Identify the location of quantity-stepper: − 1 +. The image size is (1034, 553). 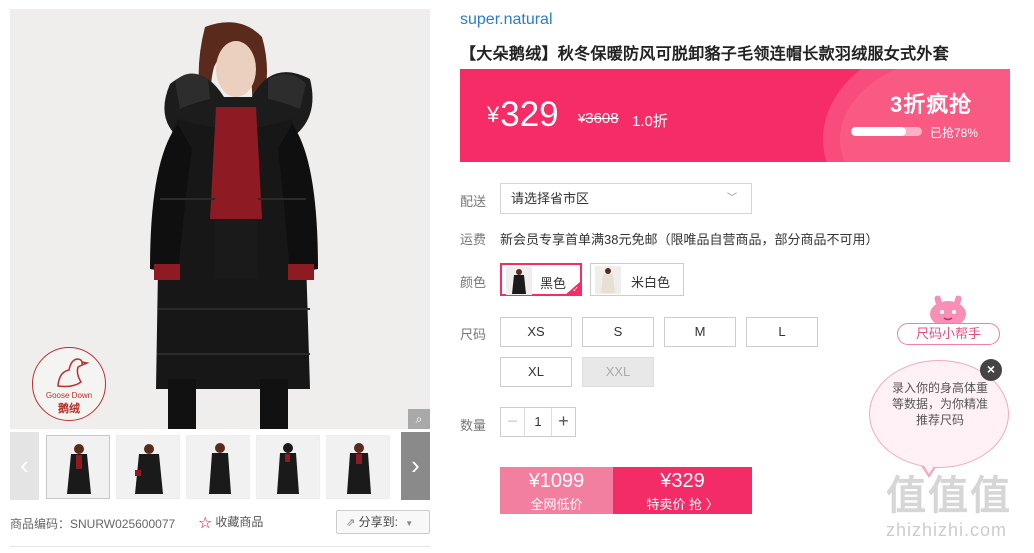
(538, 422).